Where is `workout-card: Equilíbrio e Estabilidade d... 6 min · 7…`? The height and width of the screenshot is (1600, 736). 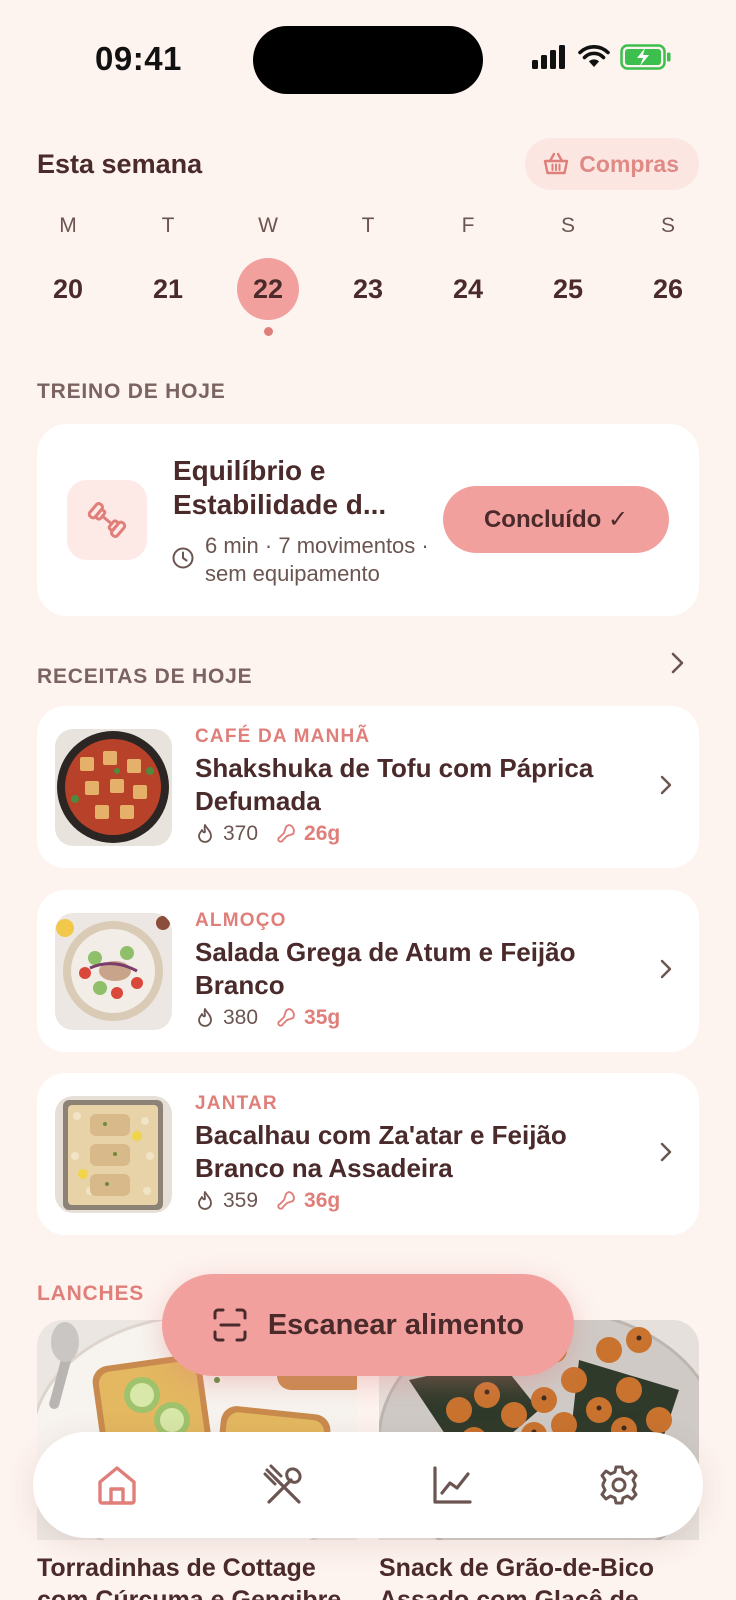 workout-card: Equilíbrio e Estabilidade d... 6 min · 7… is located at coordinates (368, 520).